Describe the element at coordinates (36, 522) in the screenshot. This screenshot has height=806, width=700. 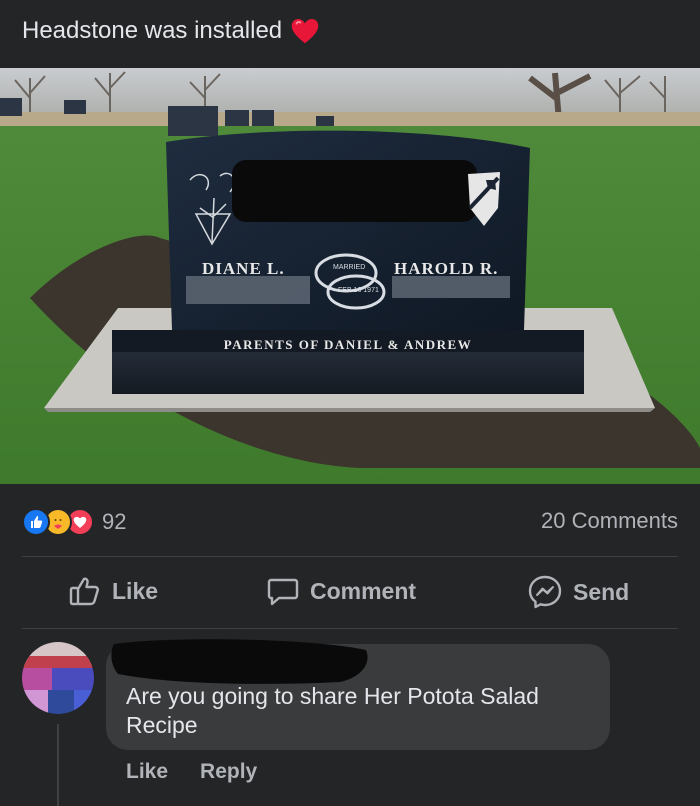
I see `like-reaction-icon` at that location.